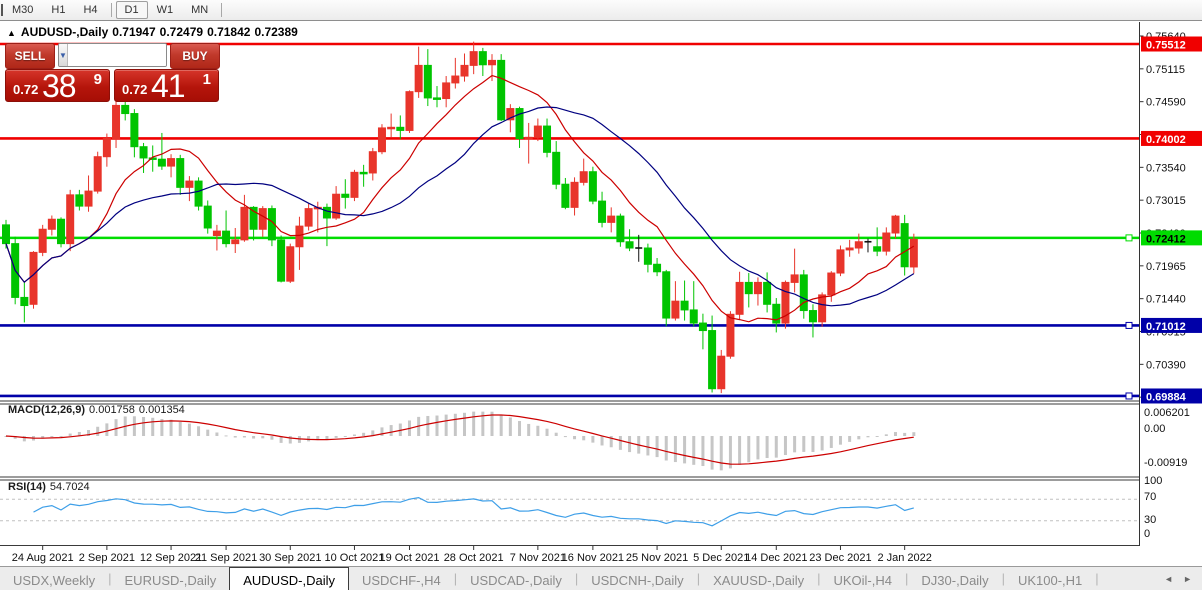 Image resolution: width=1202 pixels, height=590 pixels. Describe the element at coordinates (657, 558) in the screenshot. I see `date-tick-label: 25 Nov 2021` at that location.